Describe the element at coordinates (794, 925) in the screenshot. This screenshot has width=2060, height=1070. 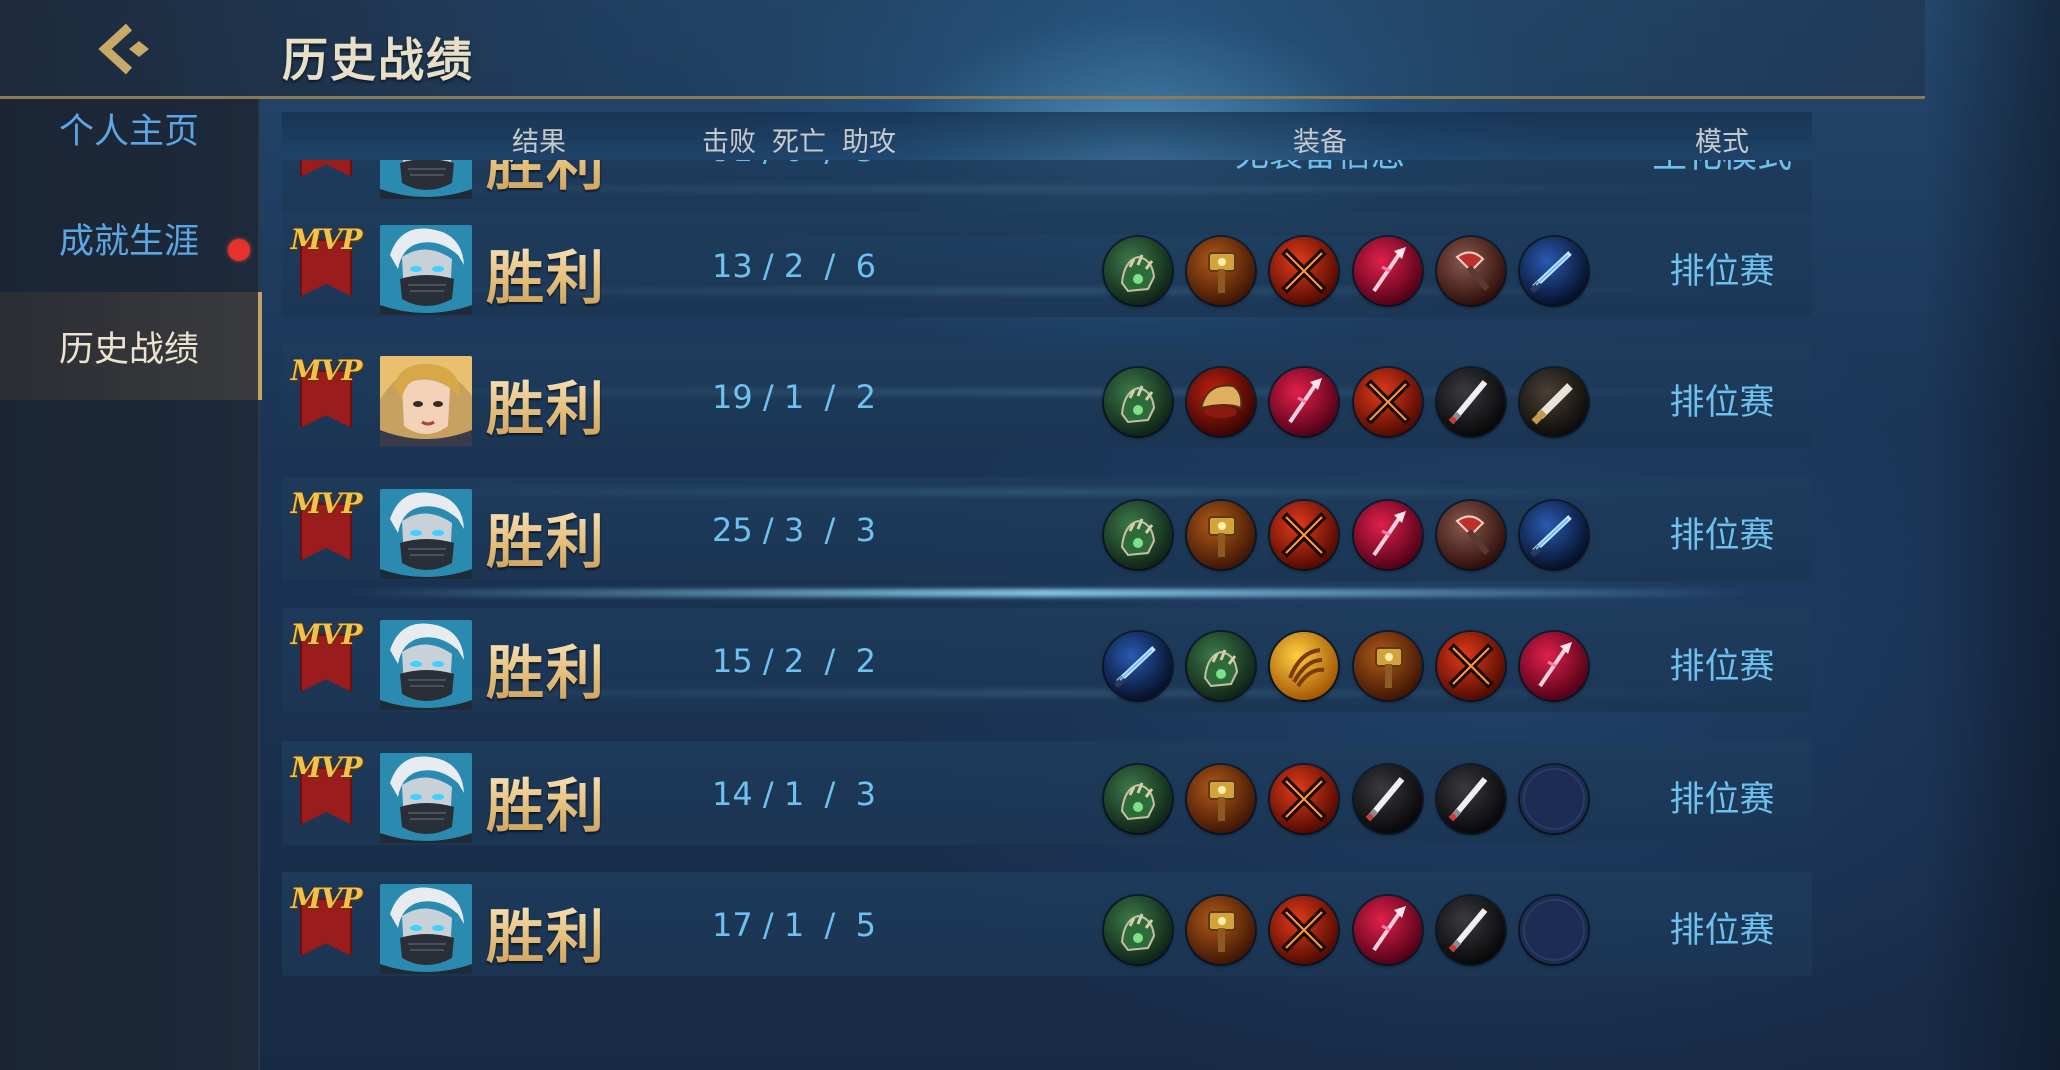
I see `kda-score: 17 / 1 / 5` at that location.